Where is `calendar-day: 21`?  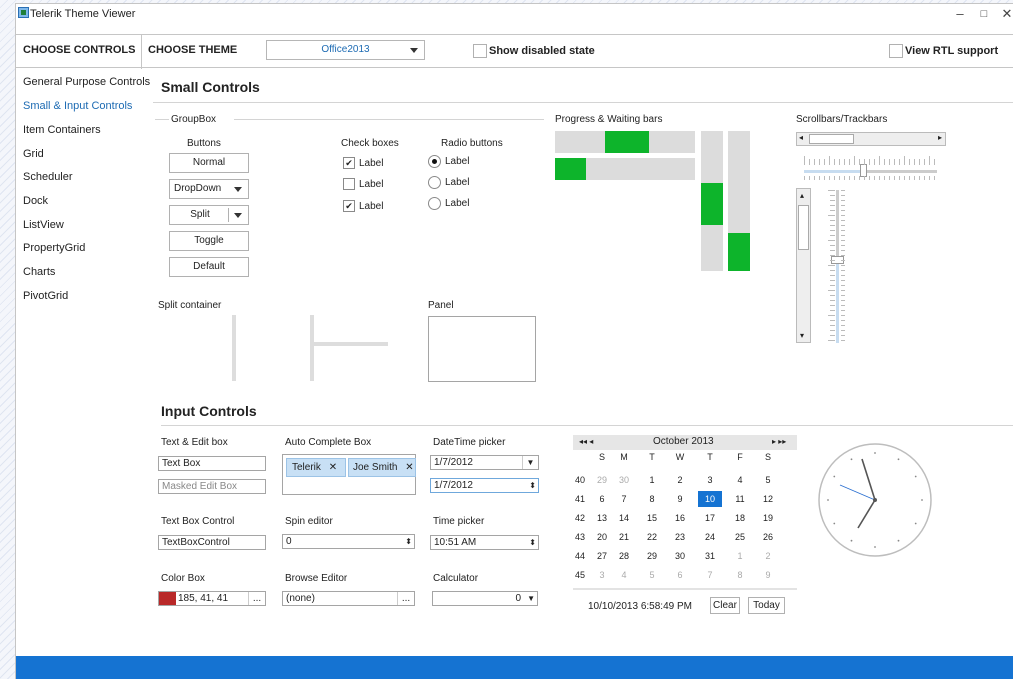 calendar-day: 21 is located at coordinates (624, 537).